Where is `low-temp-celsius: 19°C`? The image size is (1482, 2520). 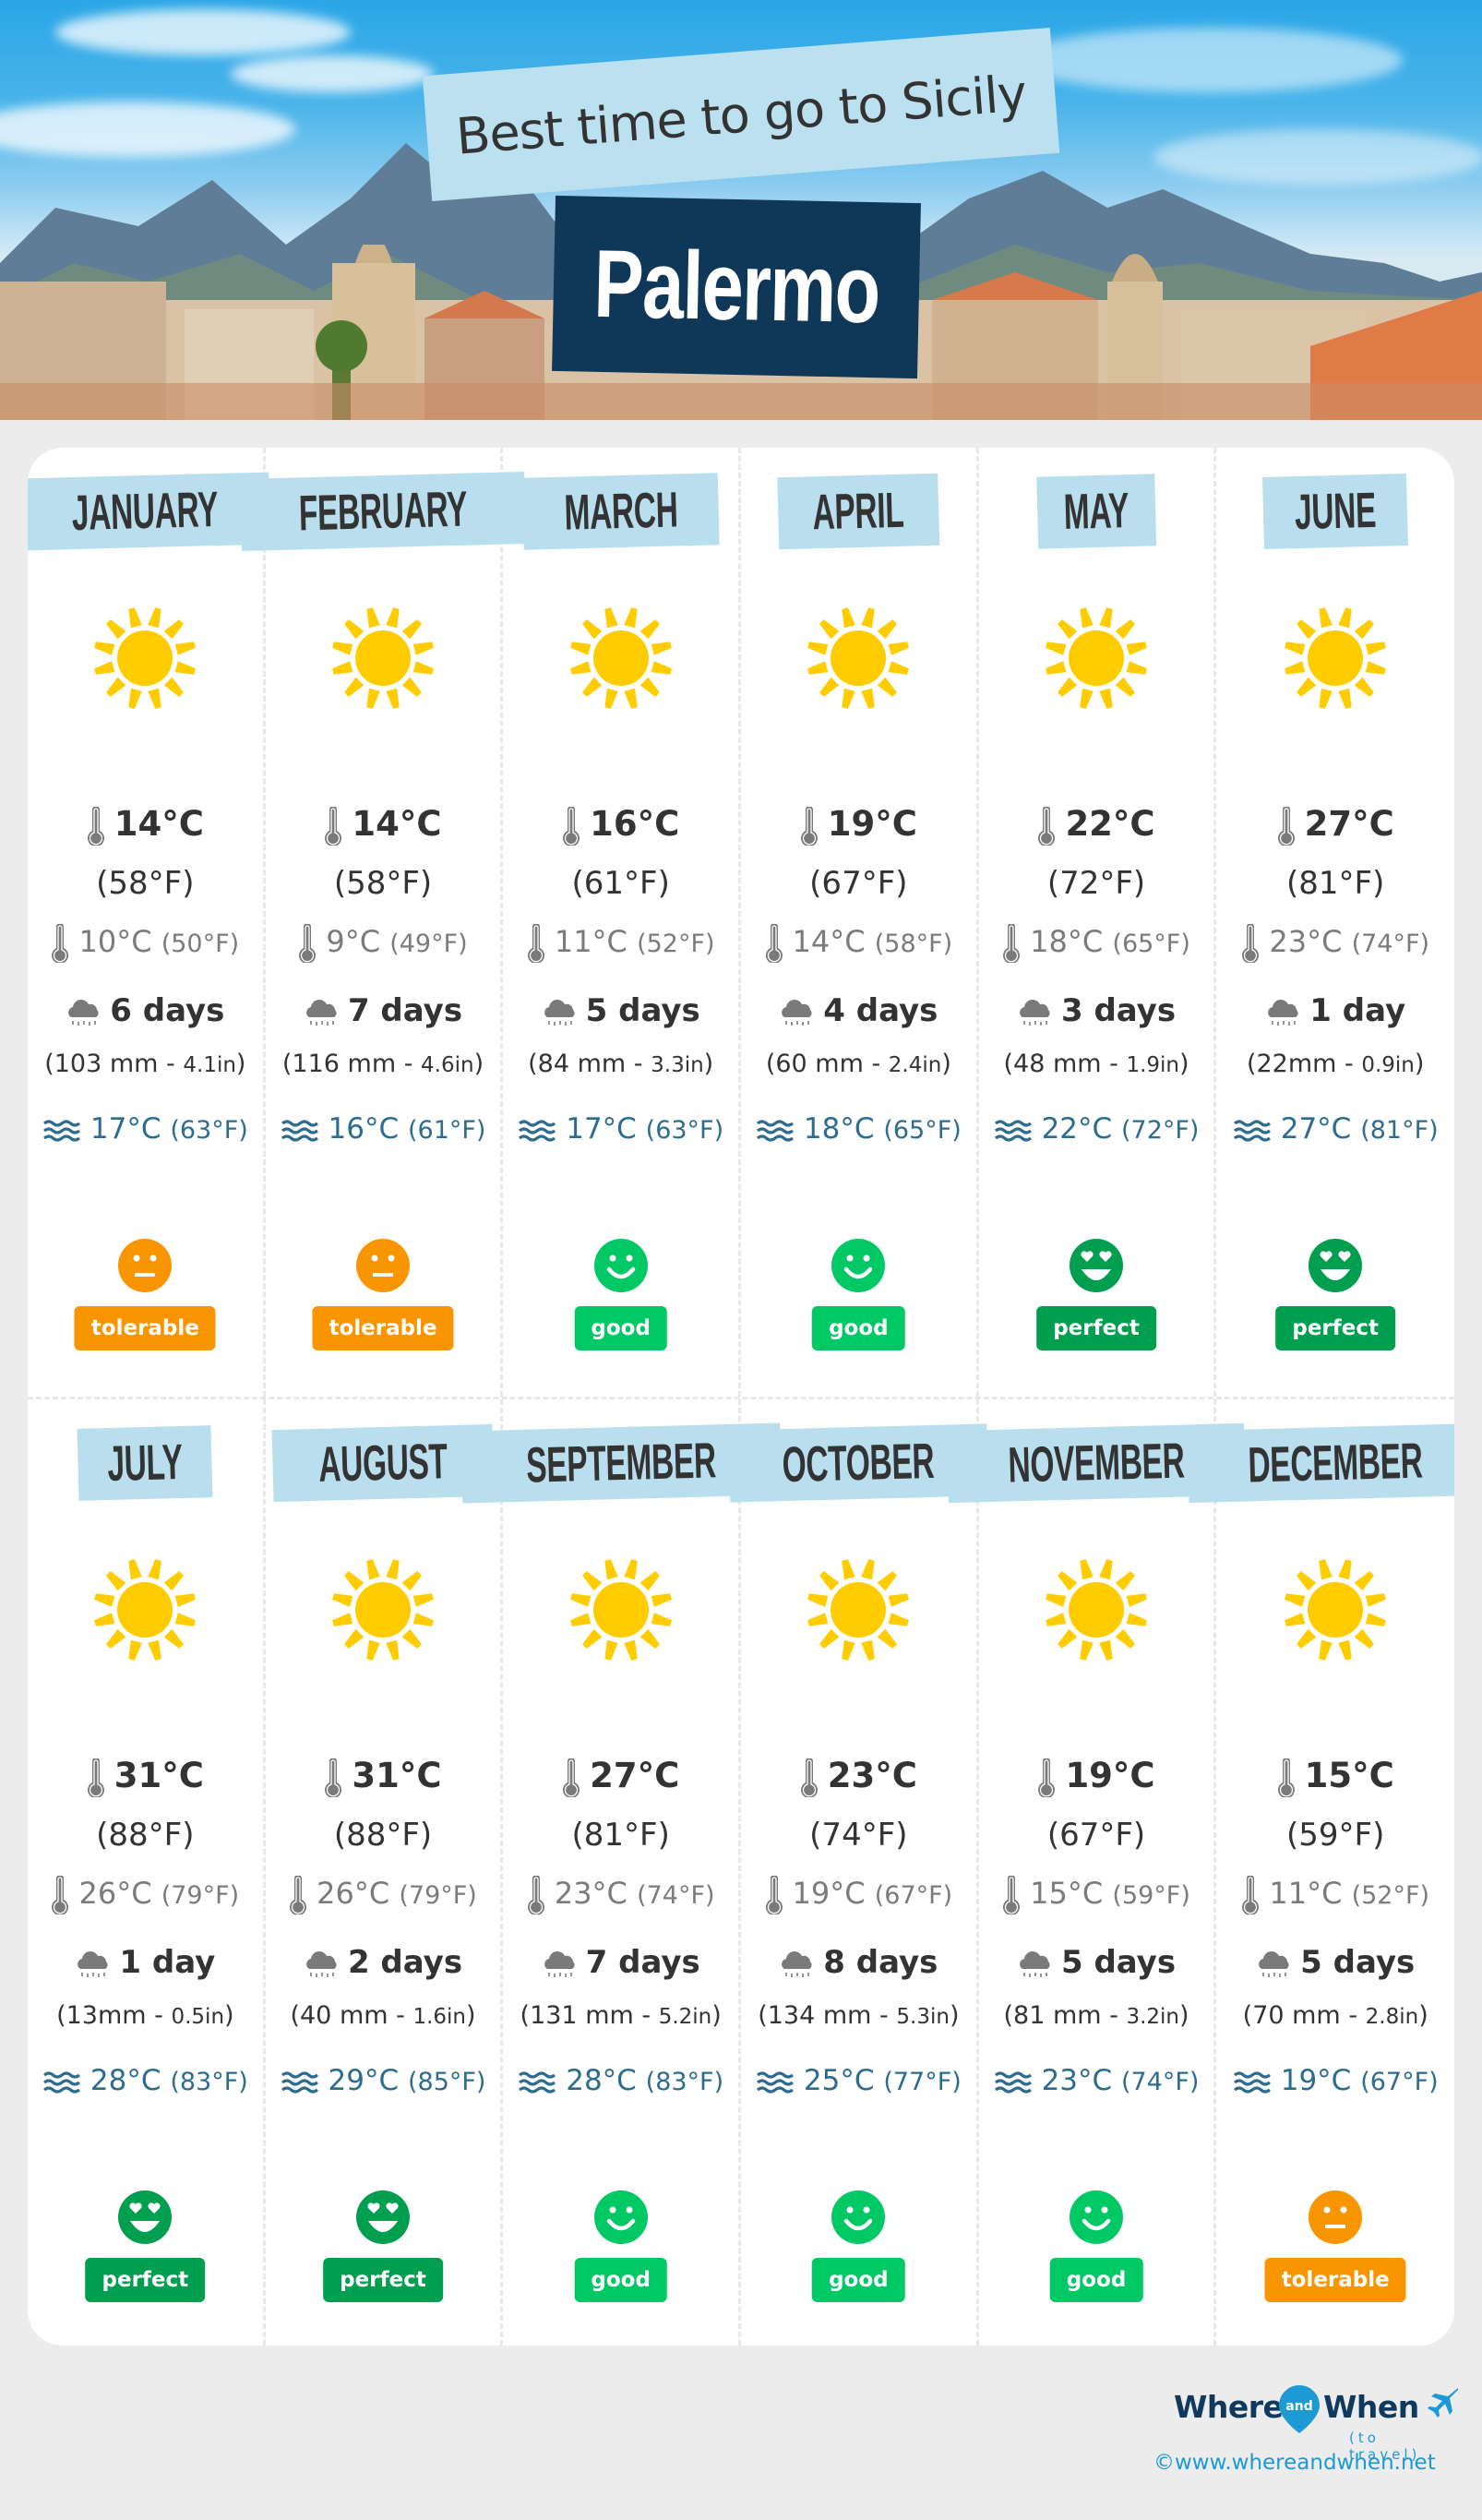
low-temp-celsius: 19°C is located at coordinates (829, 1893).